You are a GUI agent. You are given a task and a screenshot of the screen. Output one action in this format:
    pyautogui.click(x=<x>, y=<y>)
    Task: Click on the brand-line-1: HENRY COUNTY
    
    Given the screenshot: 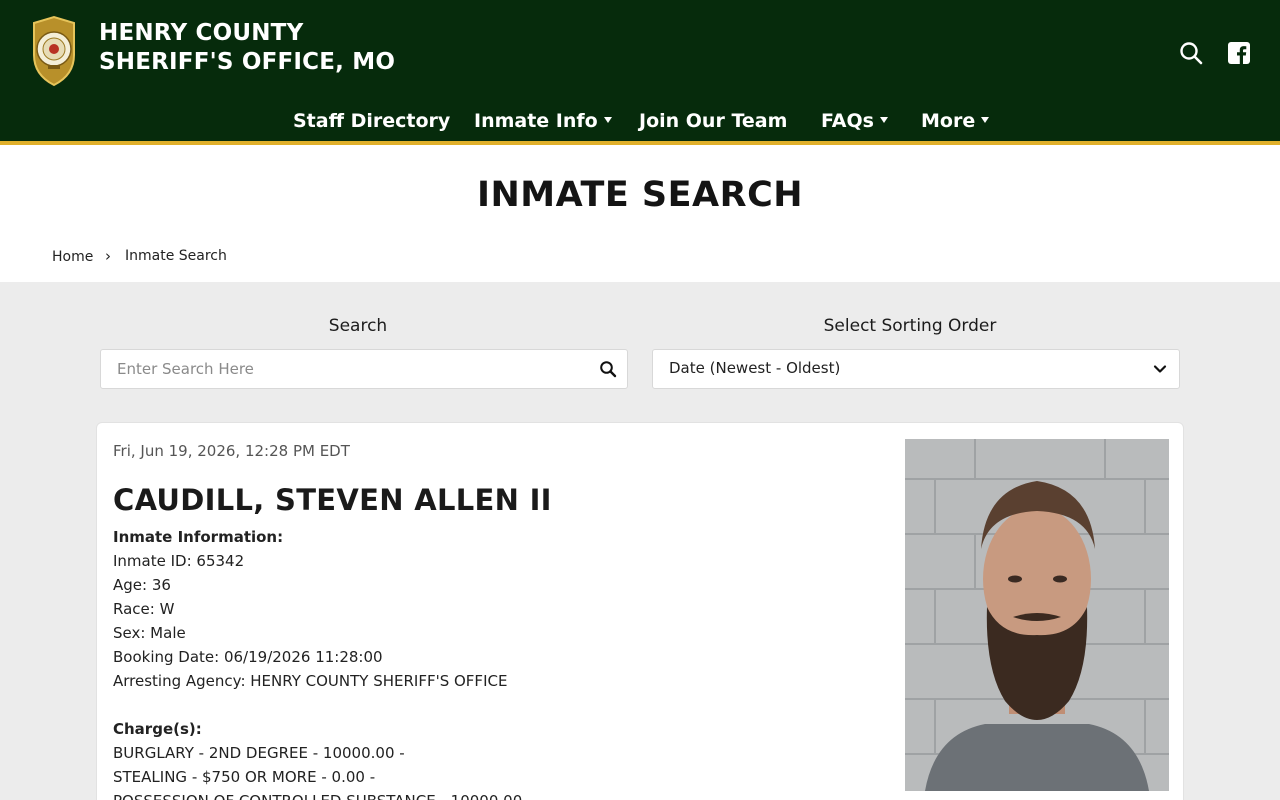 What is the action you would take?
    pyautogui.click(x=201, y=33)
    